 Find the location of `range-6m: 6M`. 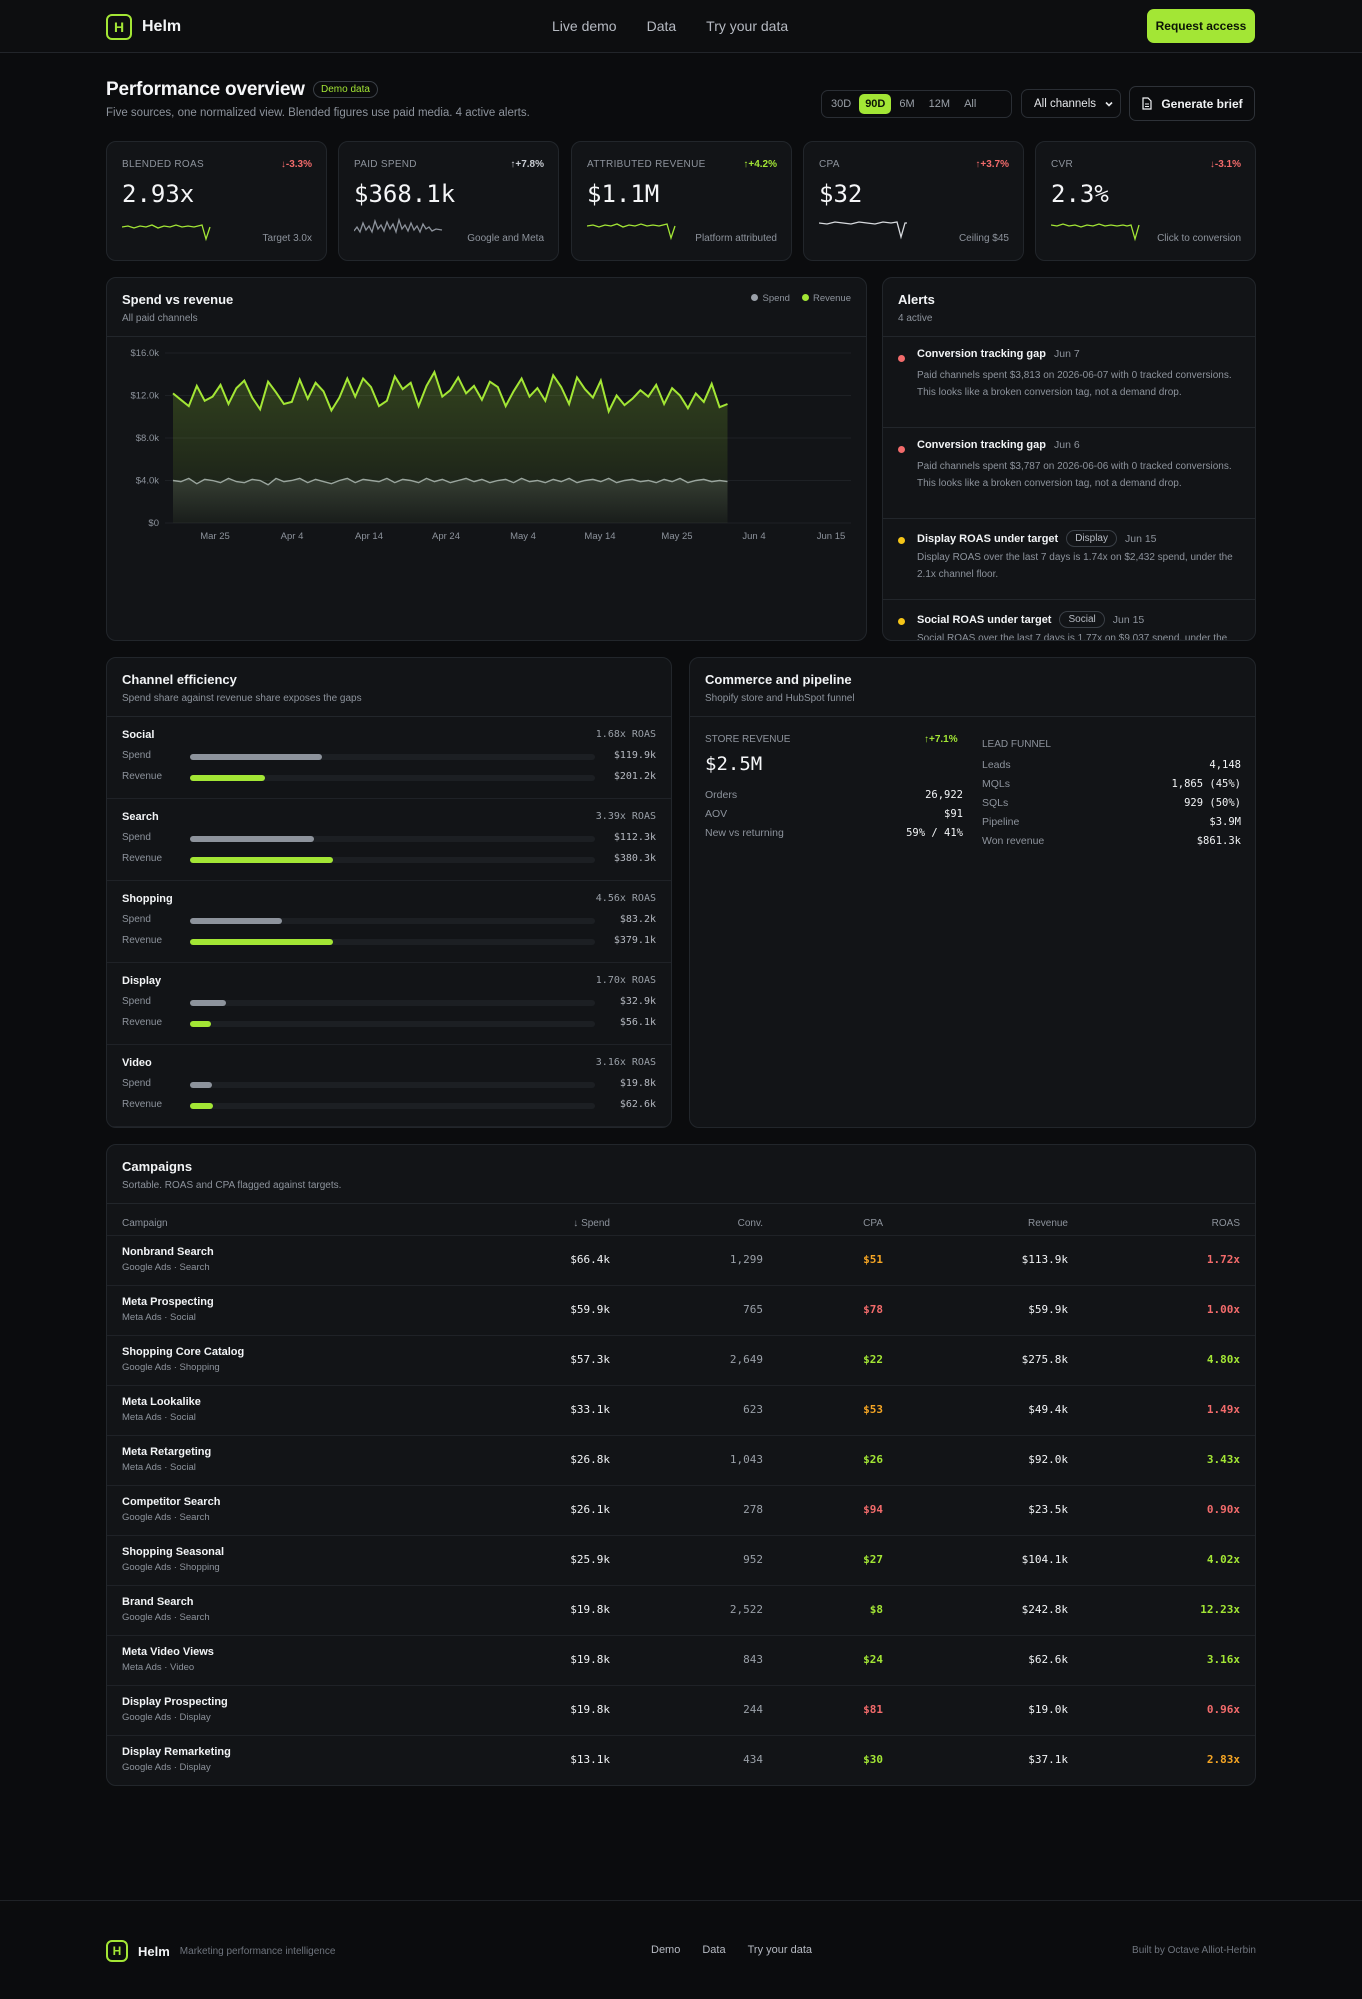

range-6m: 6M is located at coordinates (906, 104).